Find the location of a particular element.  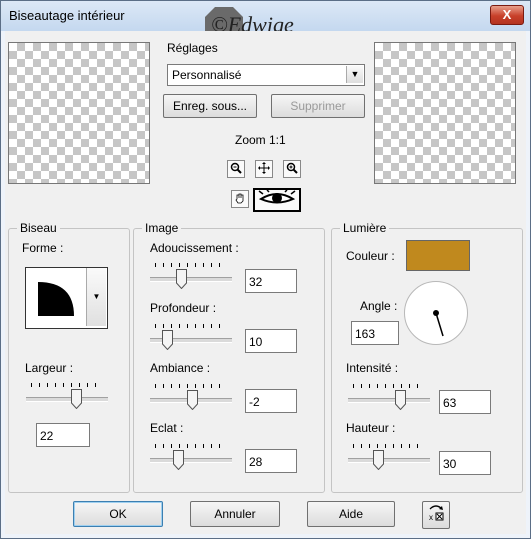

delete-preset-button: Supprimer is located at coordinates (318, 106).